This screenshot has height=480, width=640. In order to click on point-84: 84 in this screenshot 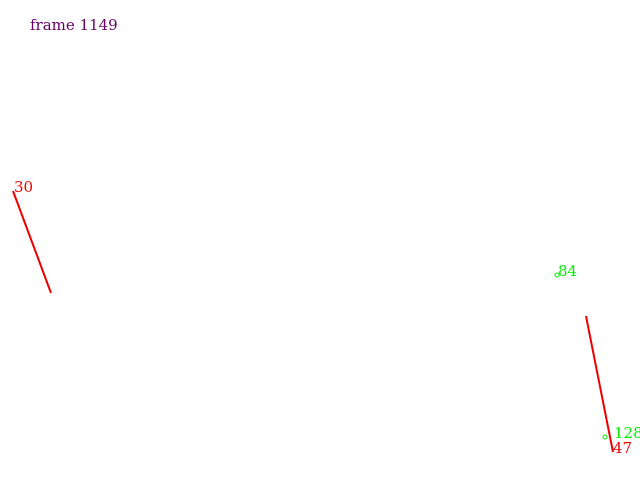, I will do `click(565, 271)`.